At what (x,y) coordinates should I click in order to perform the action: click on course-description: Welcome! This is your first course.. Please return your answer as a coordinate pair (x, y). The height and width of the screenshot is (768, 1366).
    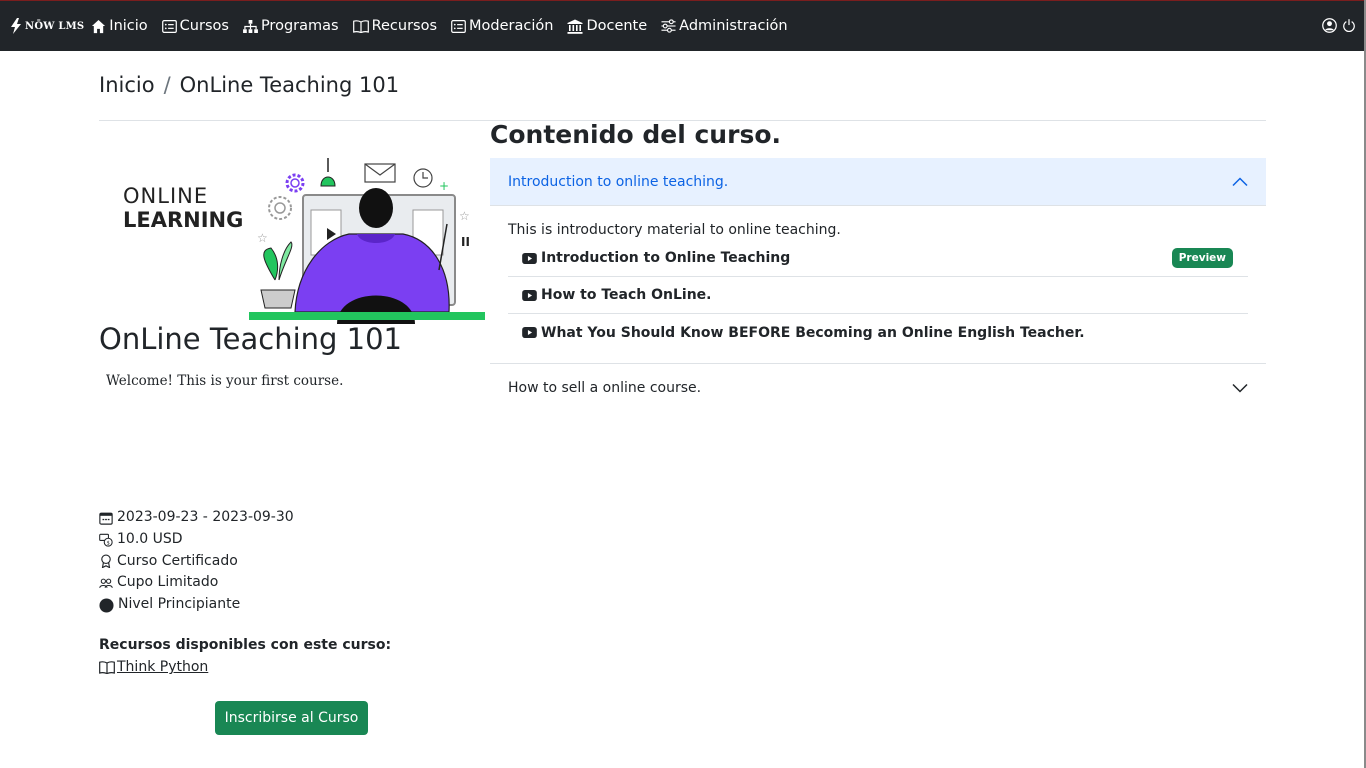
    Looking at the image, I should click on (225, 381).